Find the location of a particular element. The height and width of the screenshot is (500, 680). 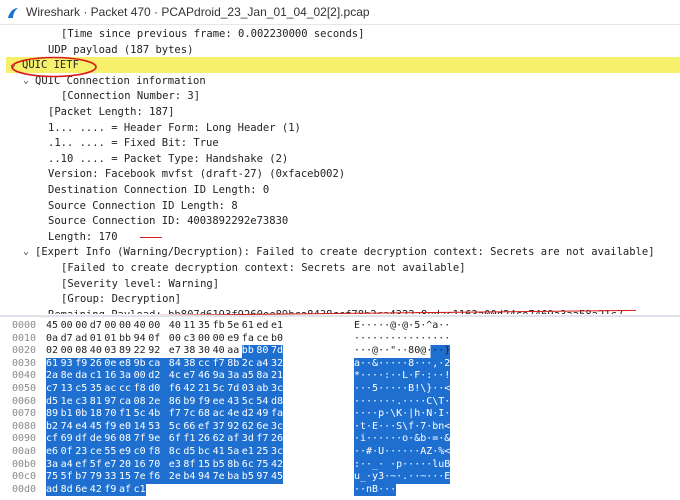

hex-byte: b2 is located at coordinates (53, 427).